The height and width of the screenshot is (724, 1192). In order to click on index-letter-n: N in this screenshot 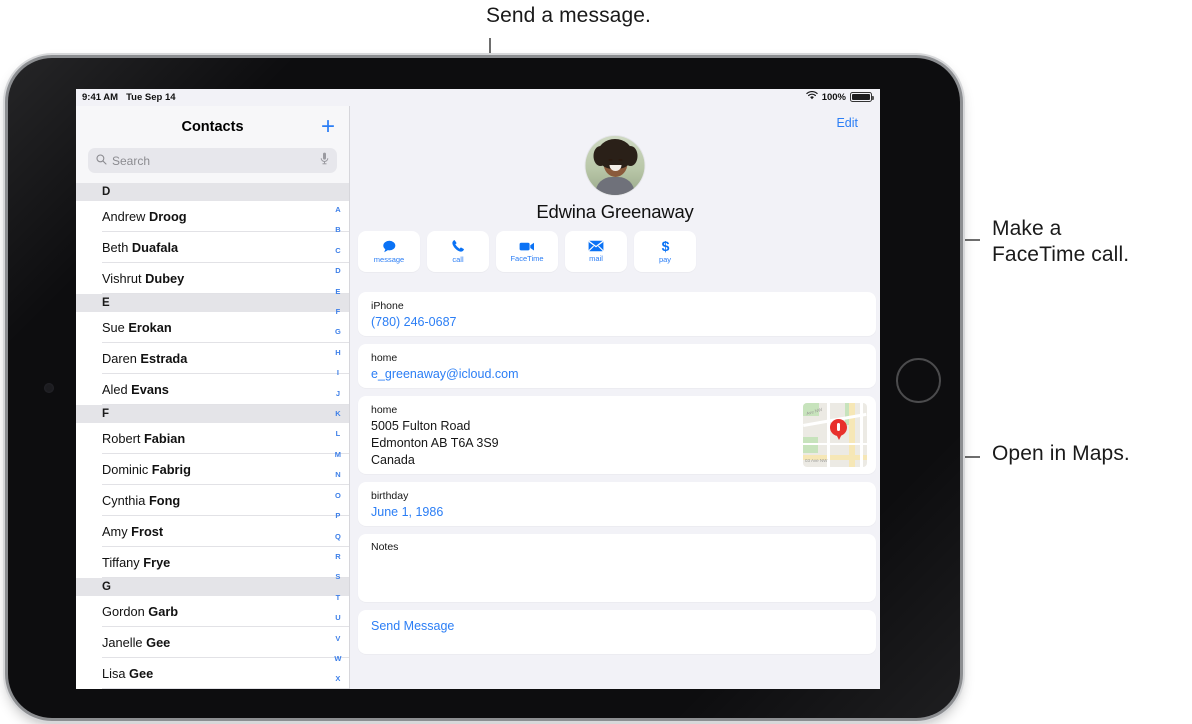, I will do `click(338, 475)`.